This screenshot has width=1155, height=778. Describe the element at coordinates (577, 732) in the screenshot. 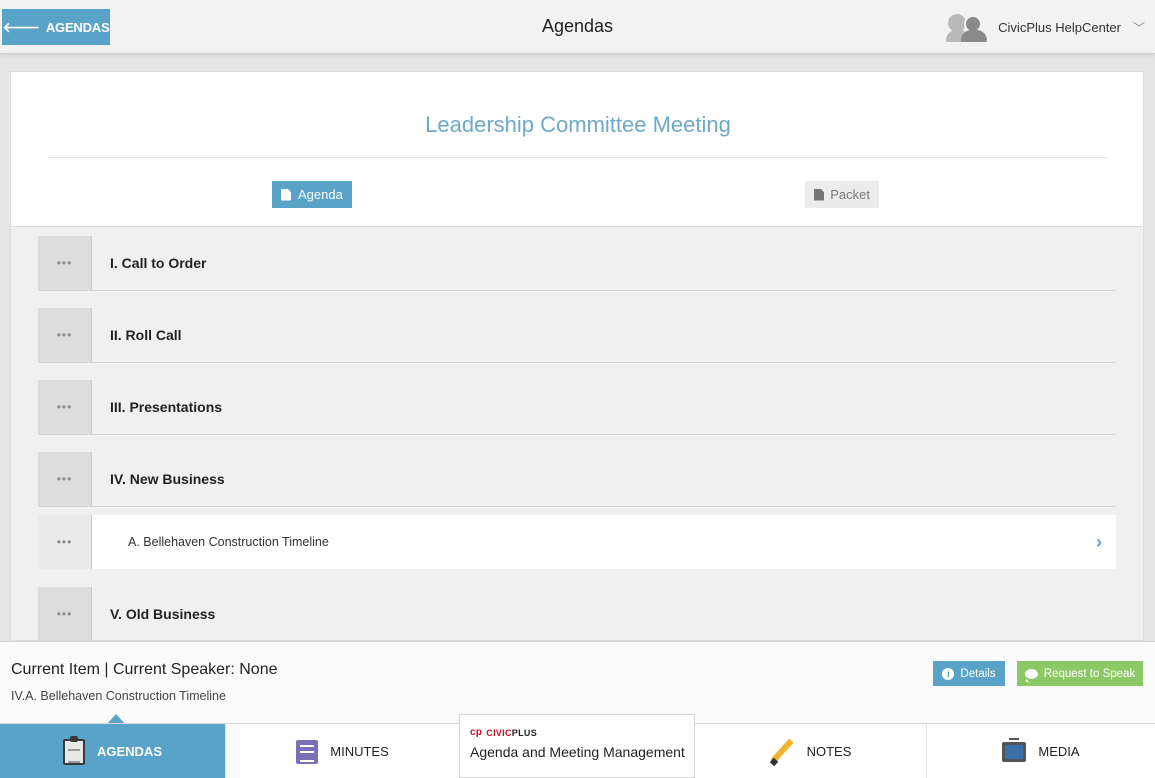

I see `civicplus-logo: cp CIVICPLUS` at that location.